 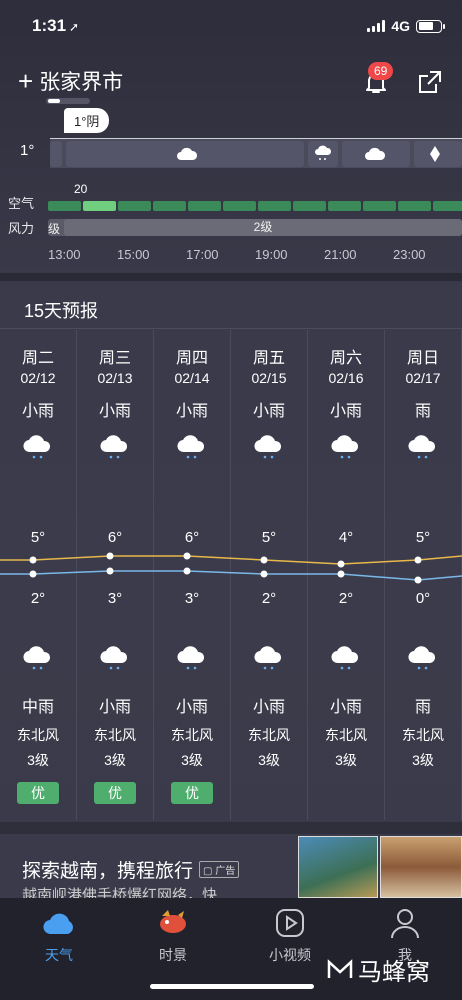 I want to click on day-date: 02/14, so click(x=192, y=378).